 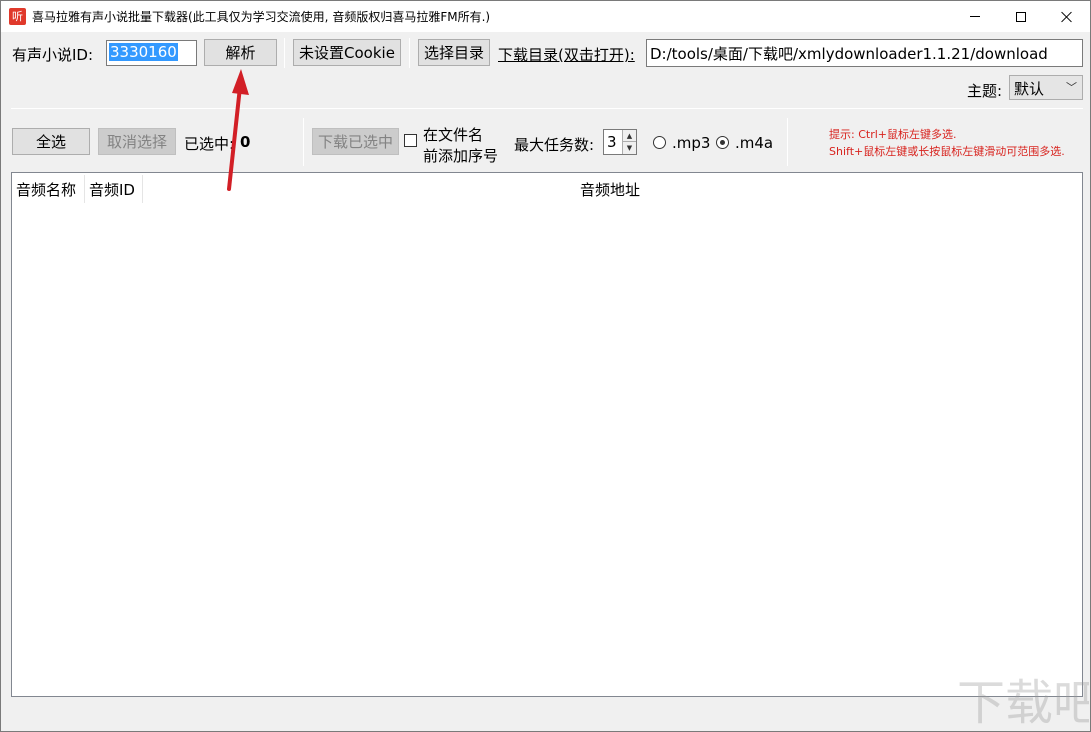 I want to click on theme-value: 默认, so click(x=1029, y=89).